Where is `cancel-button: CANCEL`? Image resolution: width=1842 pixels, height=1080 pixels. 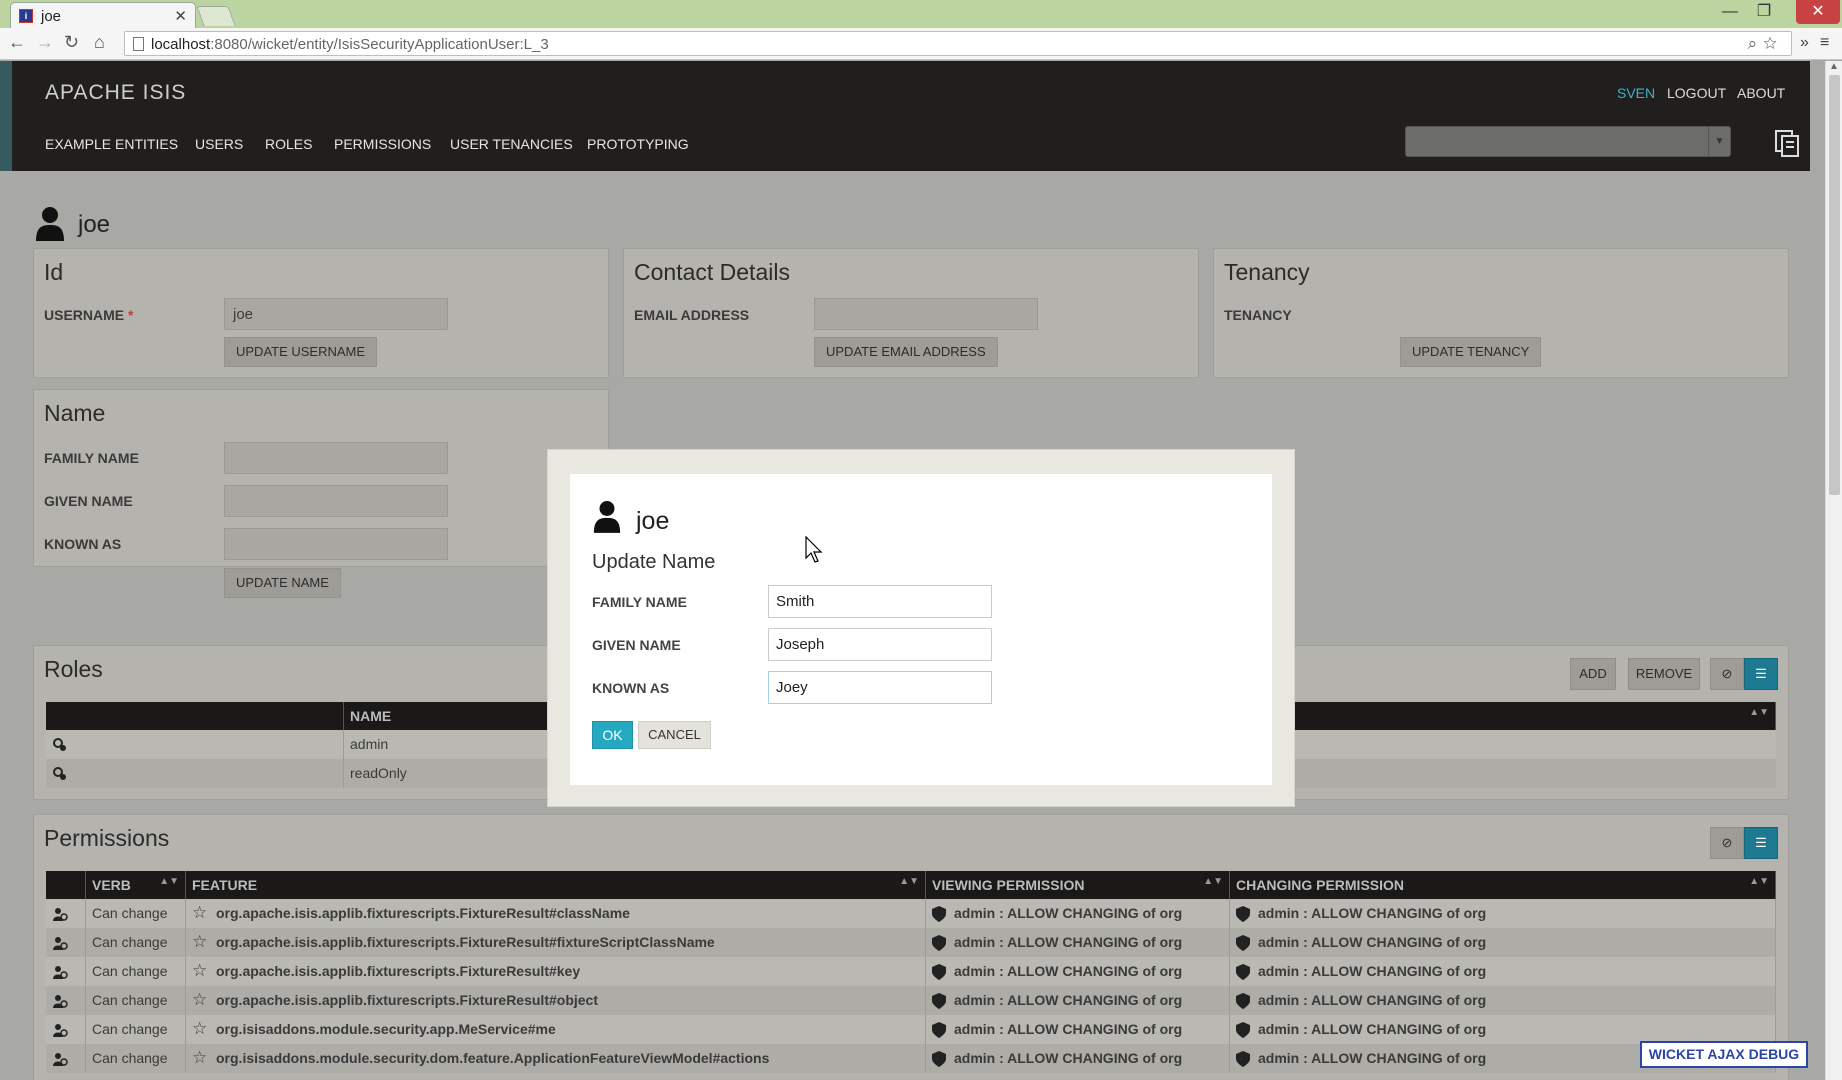 cancel-button: CANCEL is located at coordinates (674, 735).